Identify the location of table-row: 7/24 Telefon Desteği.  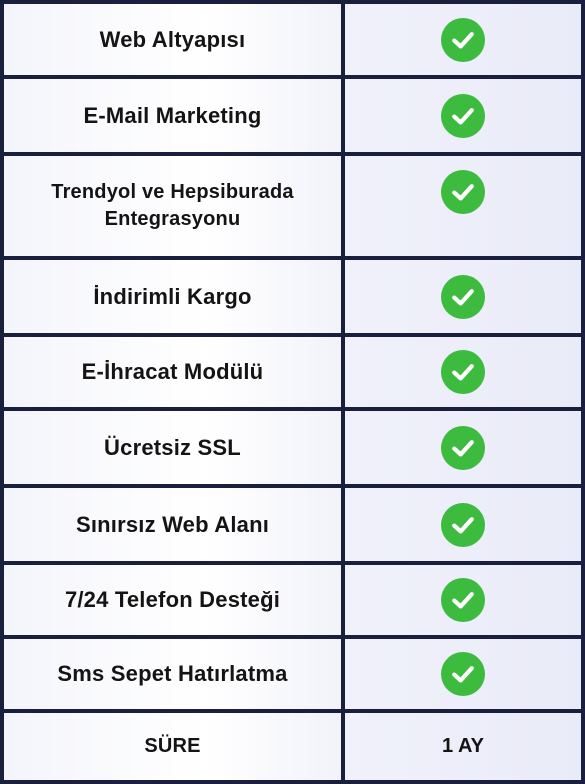
(292, 602).